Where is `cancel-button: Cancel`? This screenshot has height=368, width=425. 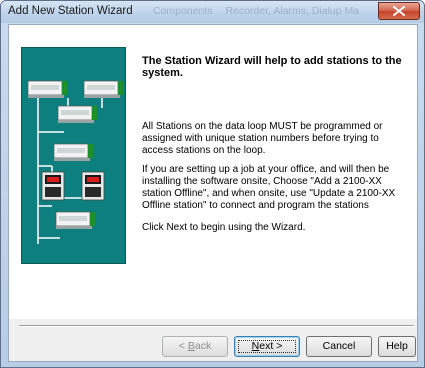 cancel-button: Cancel is located at coordinates (339, 346).